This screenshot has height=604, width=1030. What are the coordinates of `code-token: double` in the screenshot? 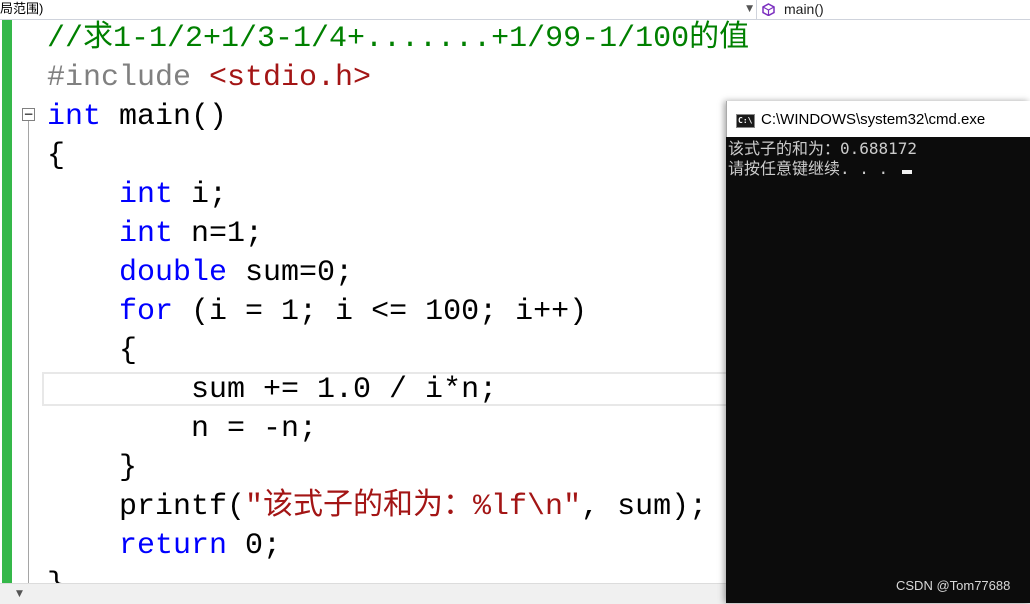 It's located at (173, 273).